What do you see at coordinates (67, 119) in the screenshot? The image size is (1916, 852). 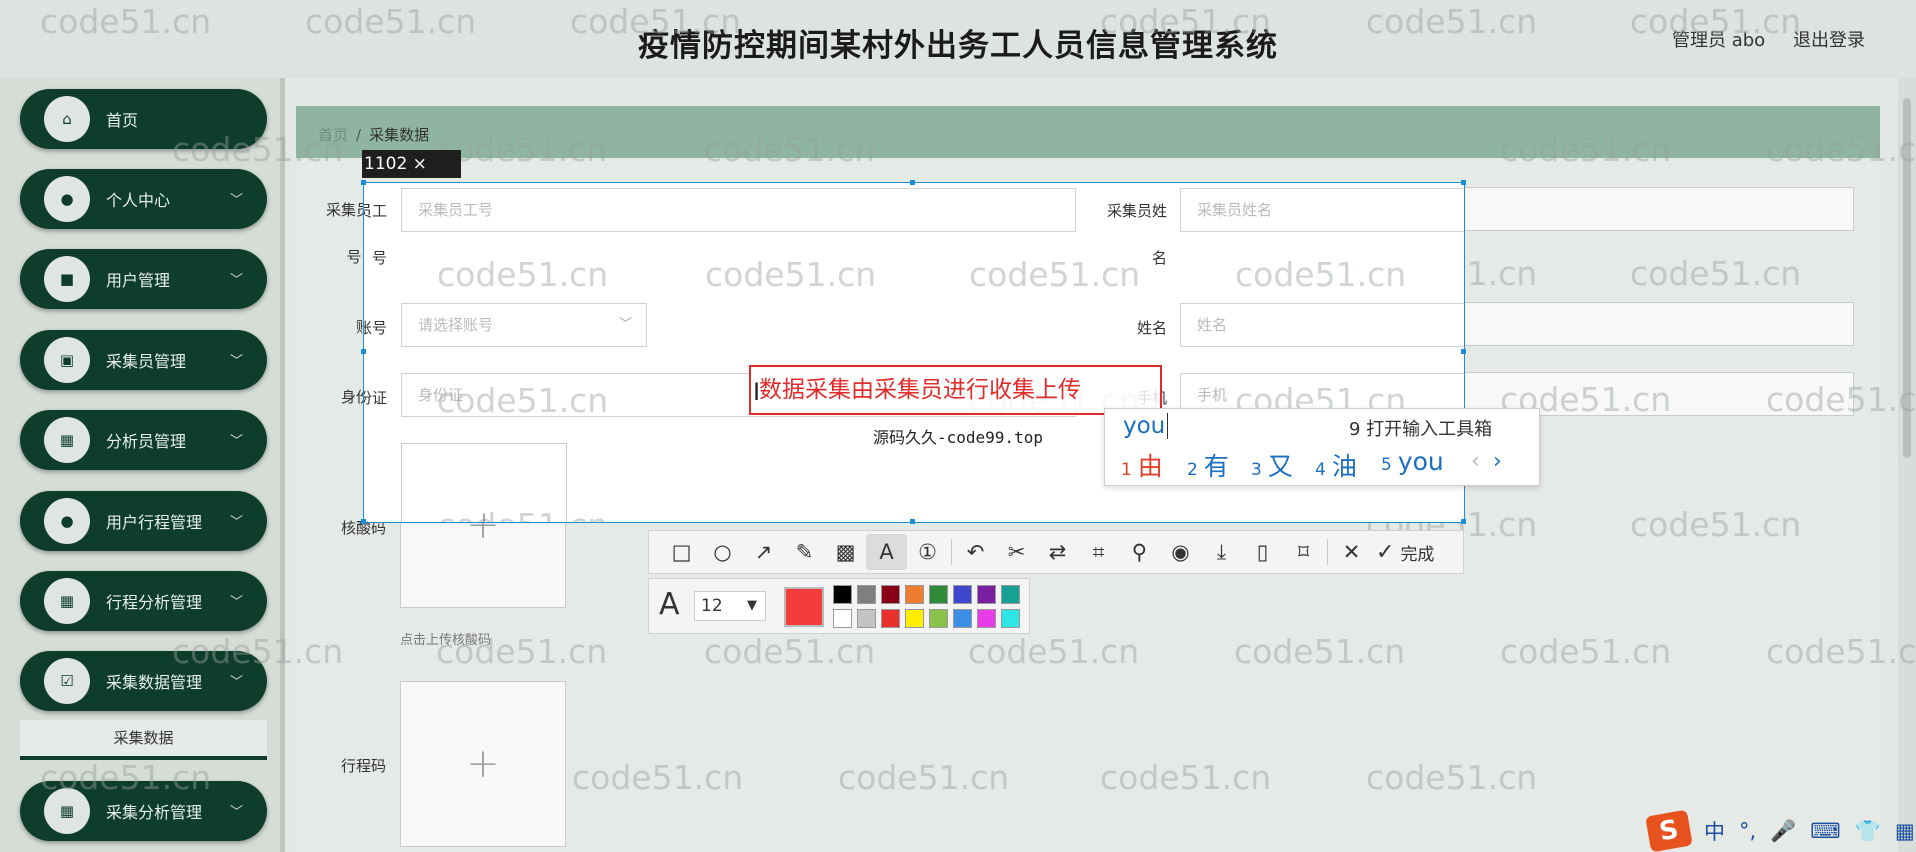 I see `home-icon: ⌂` at bounding box center [67, 119].